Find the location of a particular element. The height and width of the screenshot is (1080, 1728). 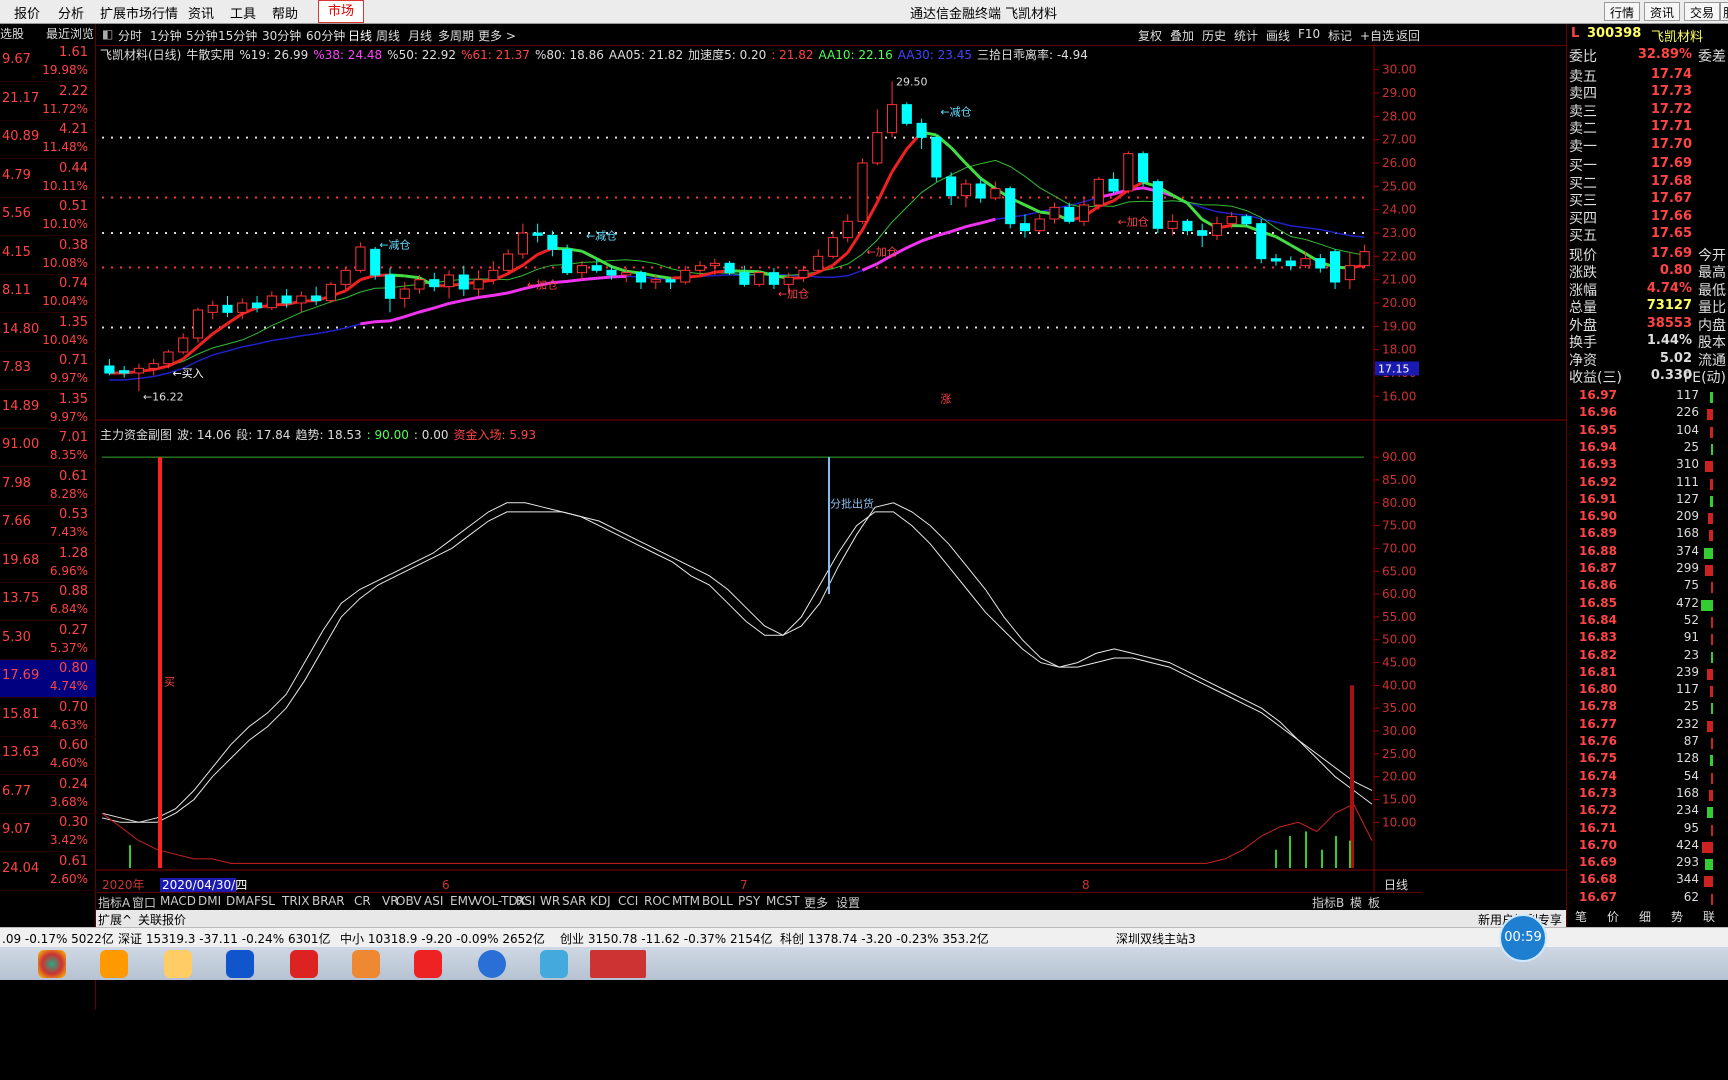

netease-icon is located at coordinates (304, 964).